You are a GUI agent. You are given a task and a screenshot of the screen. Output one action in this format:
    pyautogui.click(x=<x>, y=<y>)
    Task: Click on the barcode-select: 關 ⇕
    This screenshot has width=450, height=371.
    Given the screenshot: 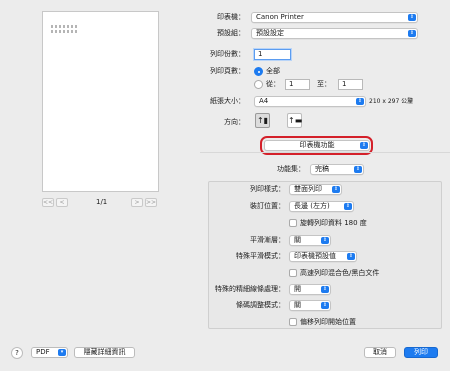 What is the action you would take?
    pyautogui.click(x=310, y=305)
    